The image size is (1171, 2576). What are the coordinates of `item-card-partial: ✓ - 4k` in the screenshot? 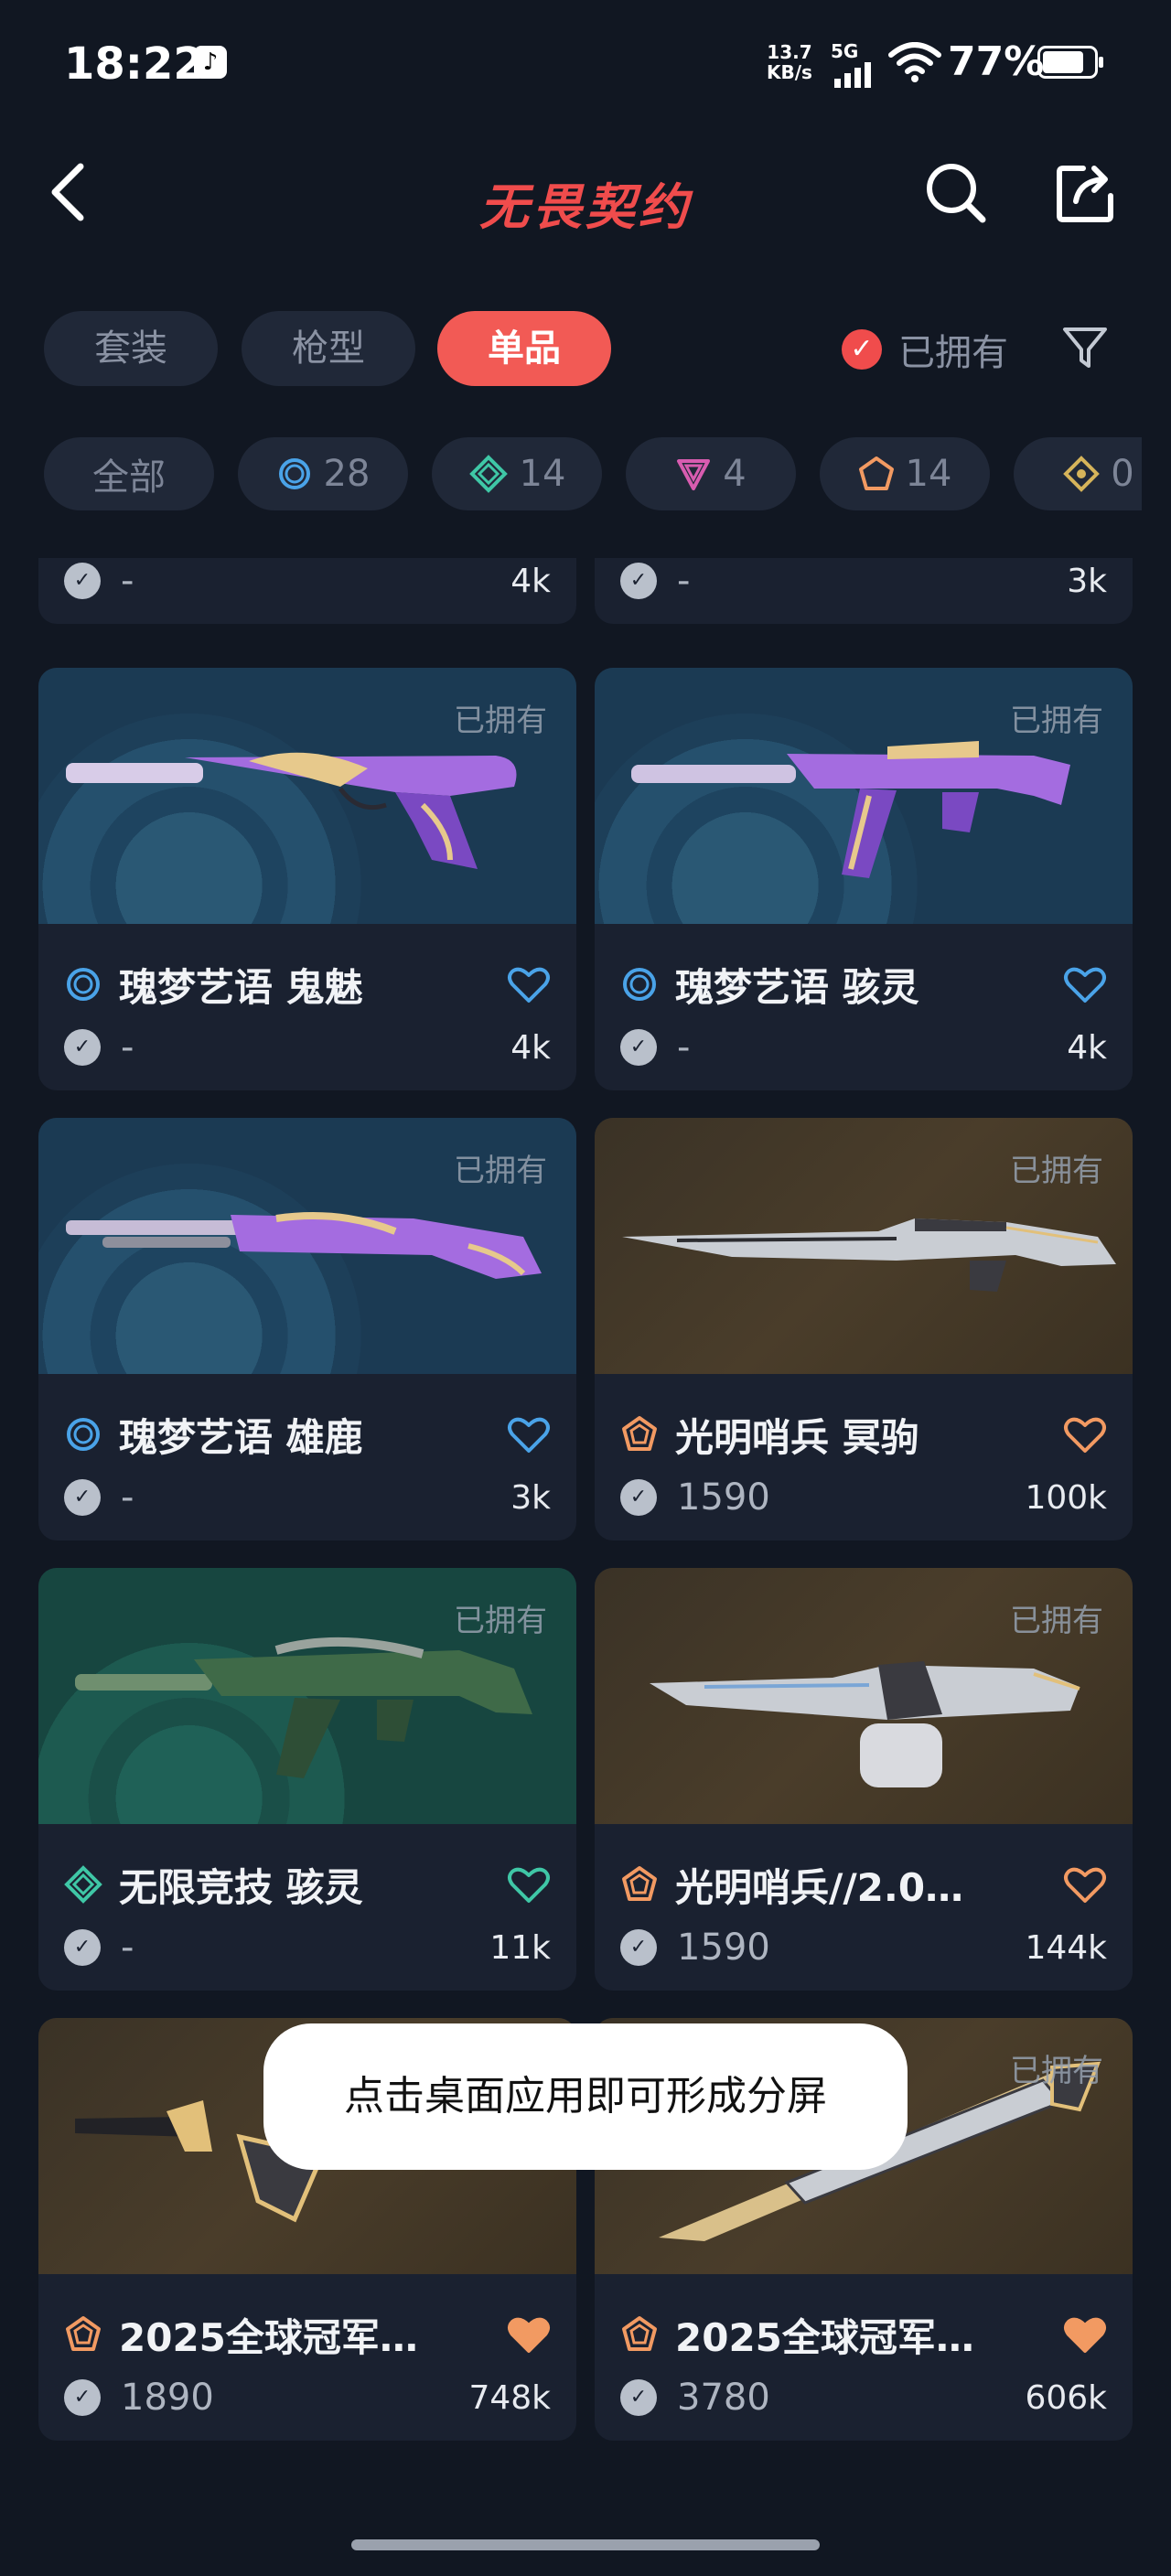 It's located at (307, 591).